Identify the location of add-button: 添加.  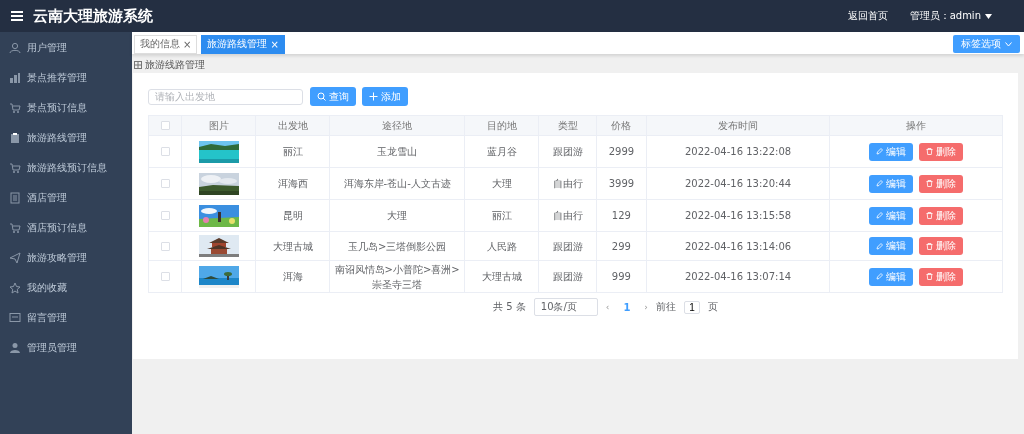
(385, 96).